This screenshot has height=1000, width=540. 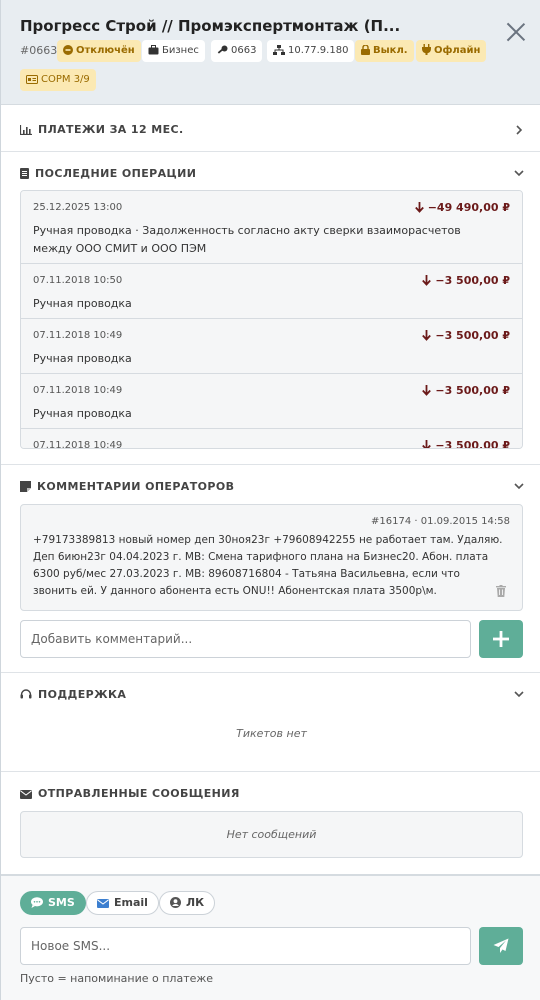 What do you see at coordinates (311, 51) in the screenshot?
I see `ip-badge: 10.77.9.180` at bounding box center [311, 51].